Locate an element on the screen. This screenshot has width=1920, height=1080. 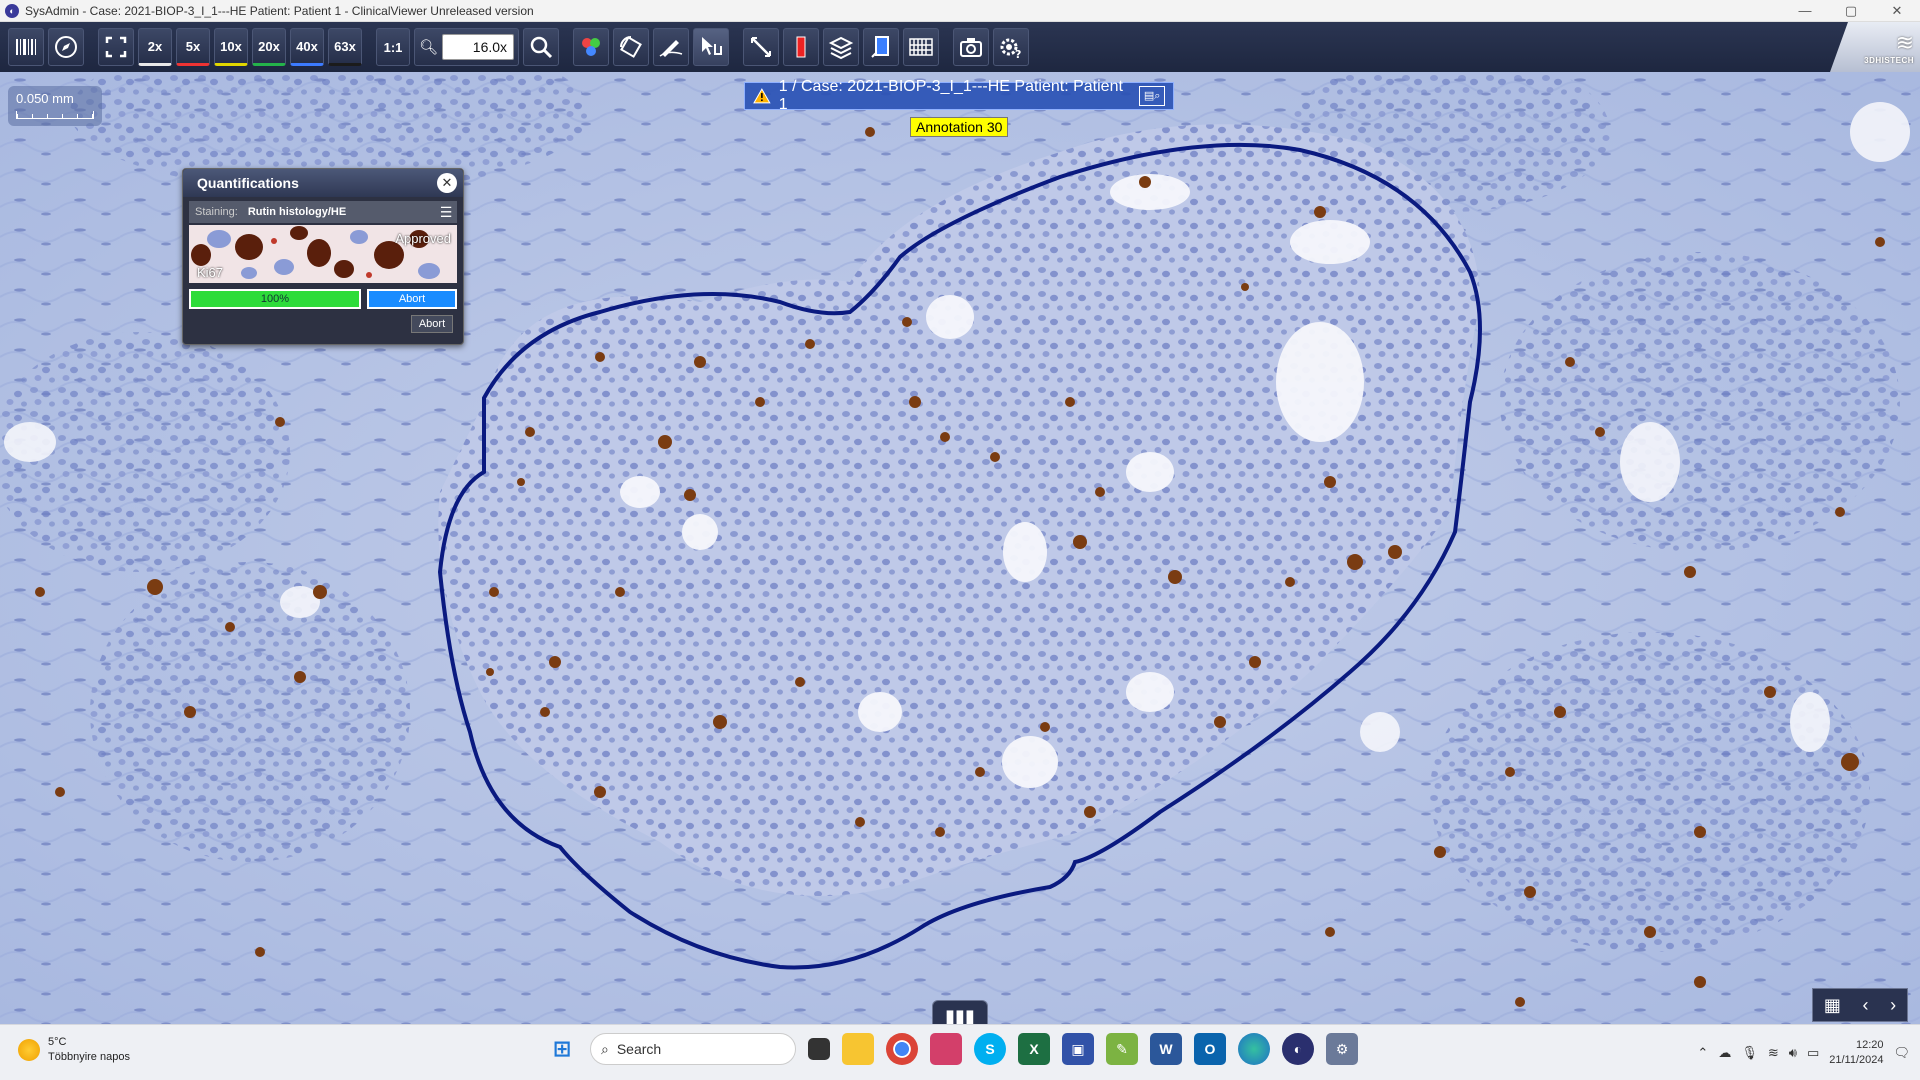
zoom-input-group: 🔍︎ 16.0x is located at coordinates (467, 47).